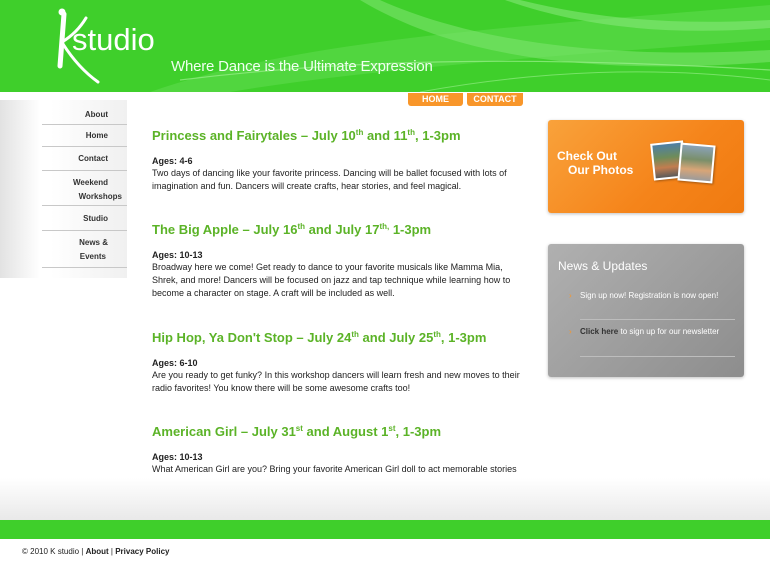 The height and width of the screenshot is (570, 770). I want to click on photos-label-line: Our Photos, so click(601, 170).